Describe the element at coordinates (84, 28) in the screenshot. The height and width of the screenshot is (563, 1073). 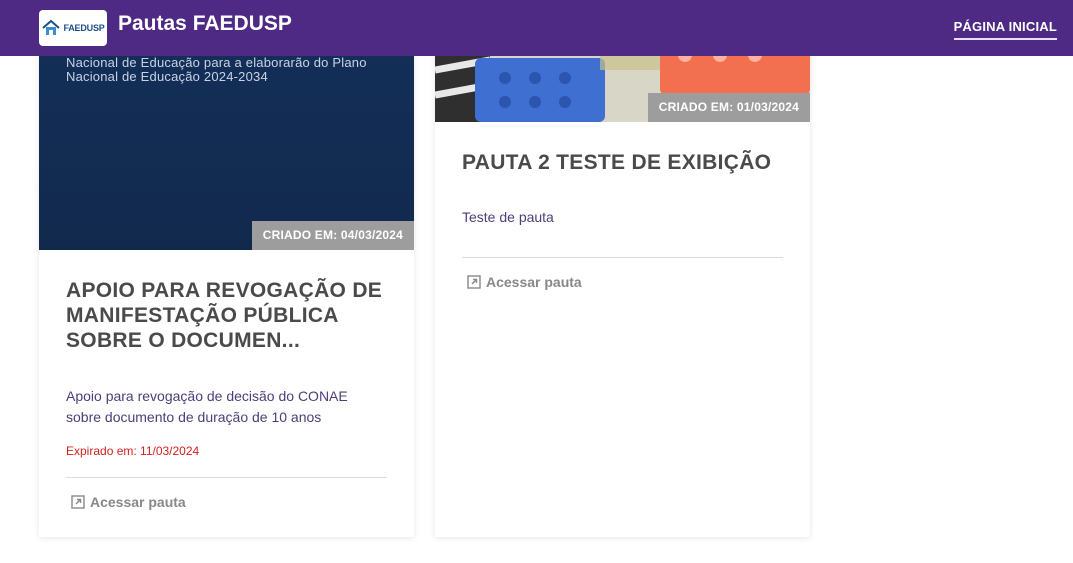
I see `logo-text: FAEDUSP` at that location.